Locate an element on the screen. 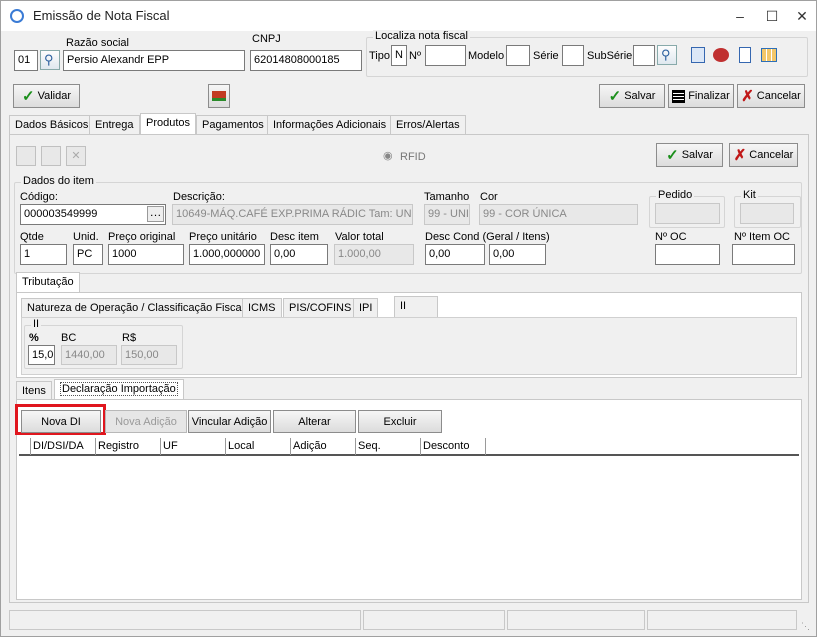 The width and height of the screenshot is (817, 637). grid-icon is located at coordinates (769, 55).